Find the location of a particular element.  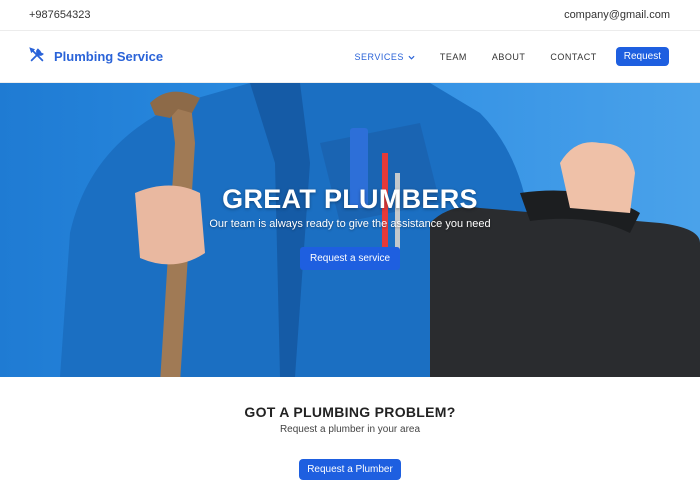

brand-link: Plumbing Service is located at coordinates (95, 56).